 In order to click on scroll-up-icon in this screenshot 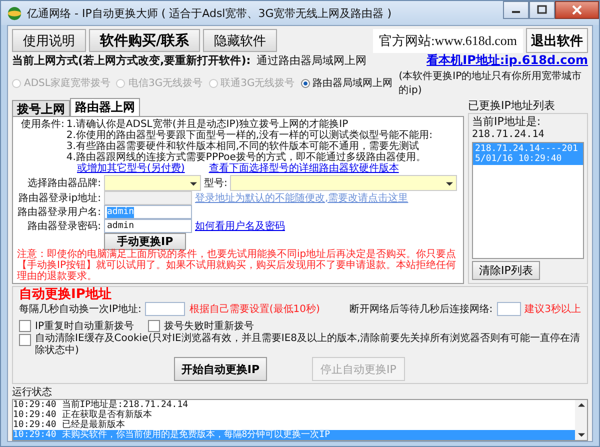, I will do `click(581, 405)`.